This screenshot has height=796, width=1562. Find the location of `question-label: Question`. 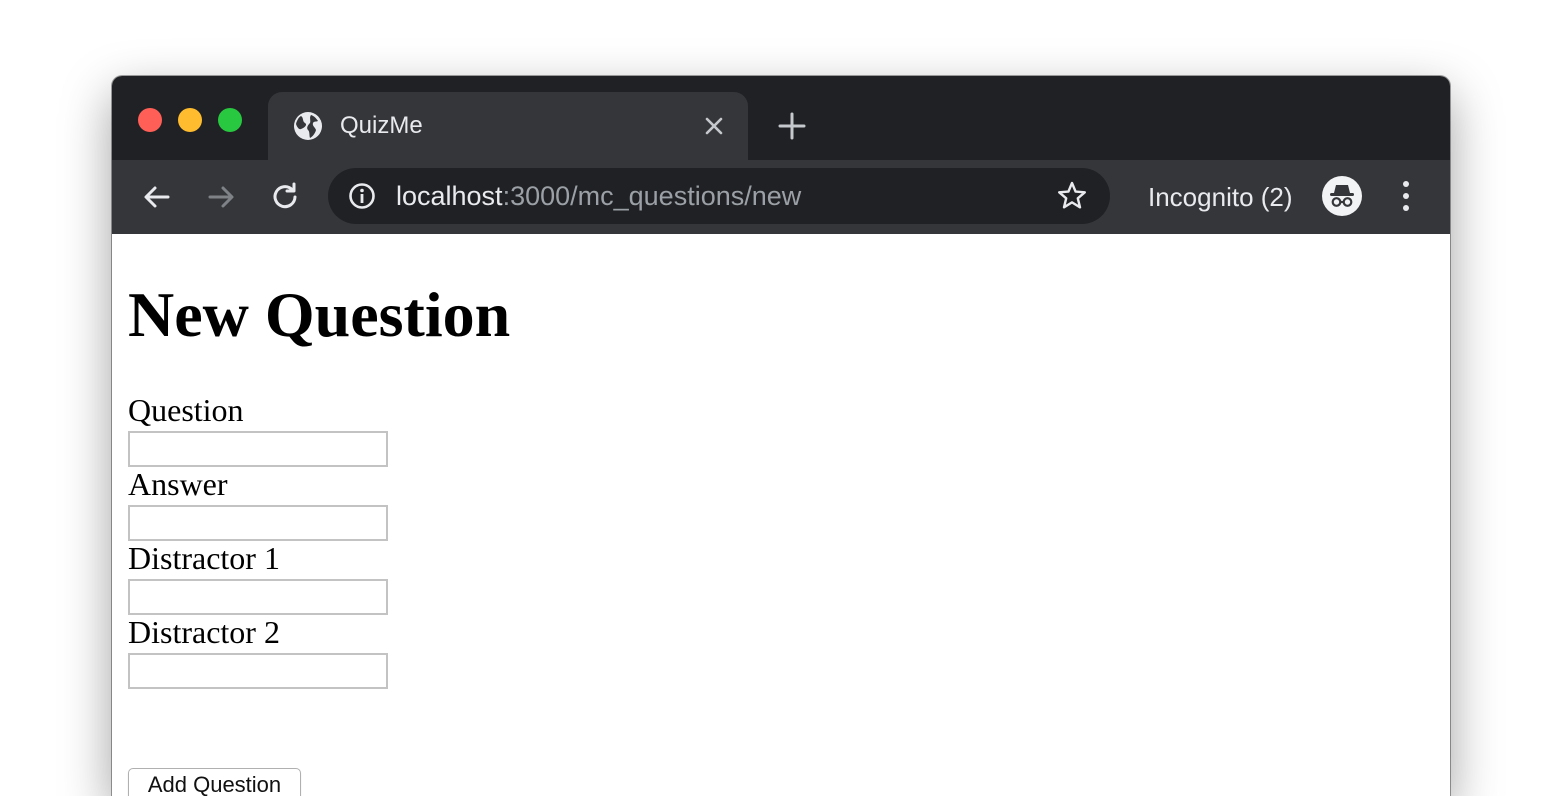

question-label: Question is located at coordinates (186, 410).